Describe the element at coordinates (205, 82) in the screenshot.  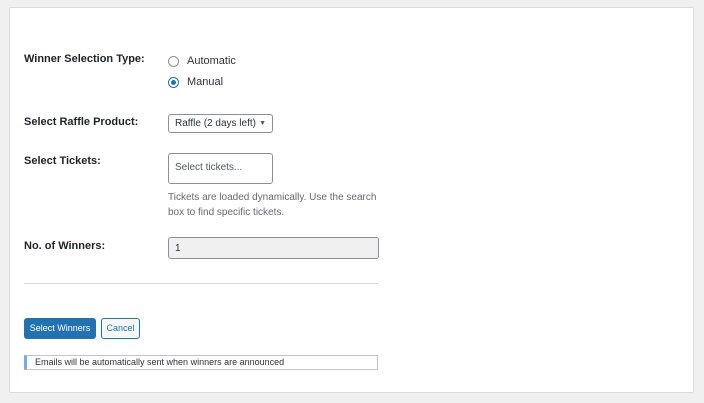
I see `radio-manual-label: Manual` at that location.